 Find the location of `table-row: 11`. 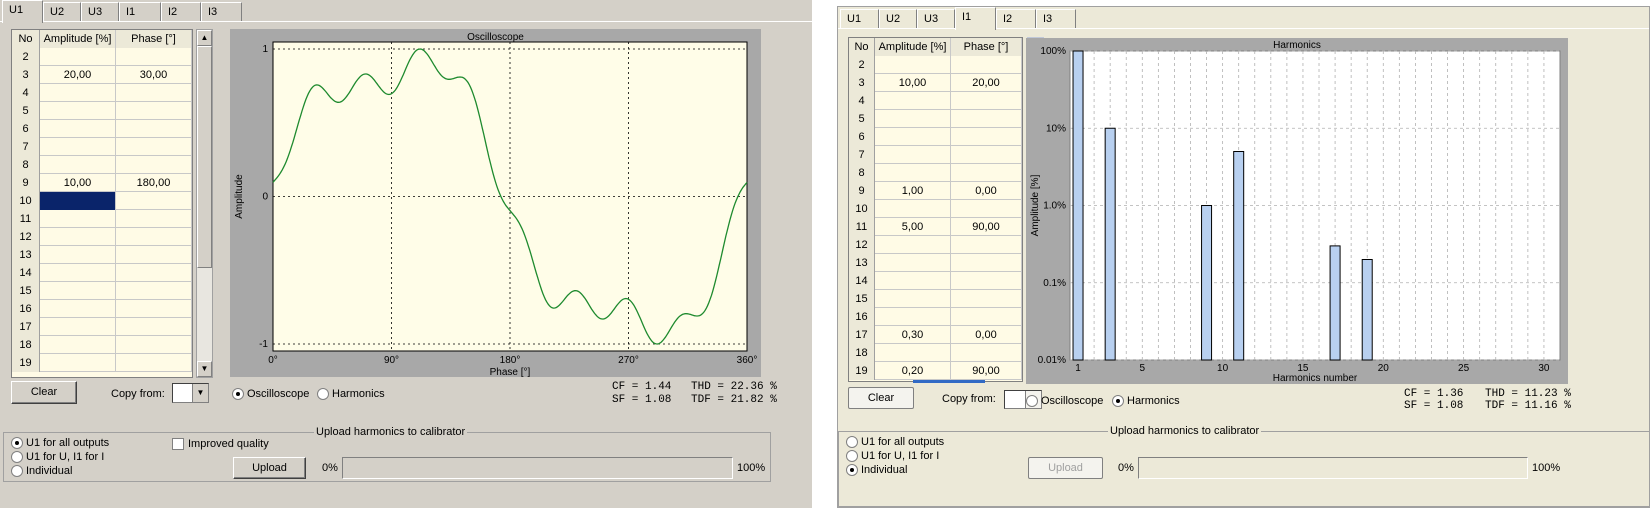

table-row: 11 is located at coordinates (102, 219).